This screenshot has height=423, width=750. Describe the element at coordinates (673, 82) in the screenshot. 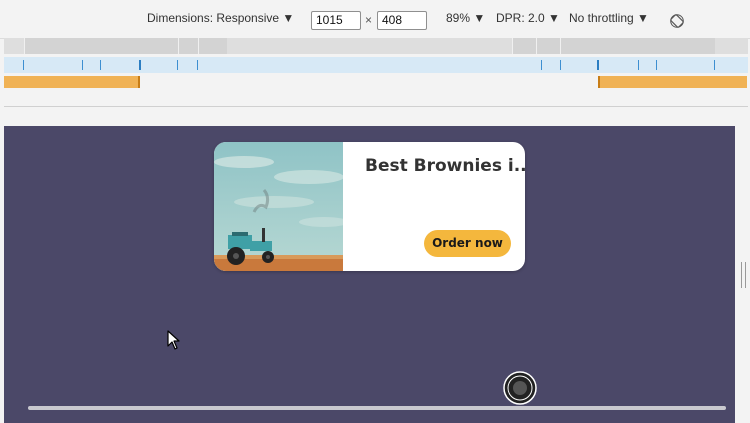

I see `media-query-bar-orange-right` at that location.